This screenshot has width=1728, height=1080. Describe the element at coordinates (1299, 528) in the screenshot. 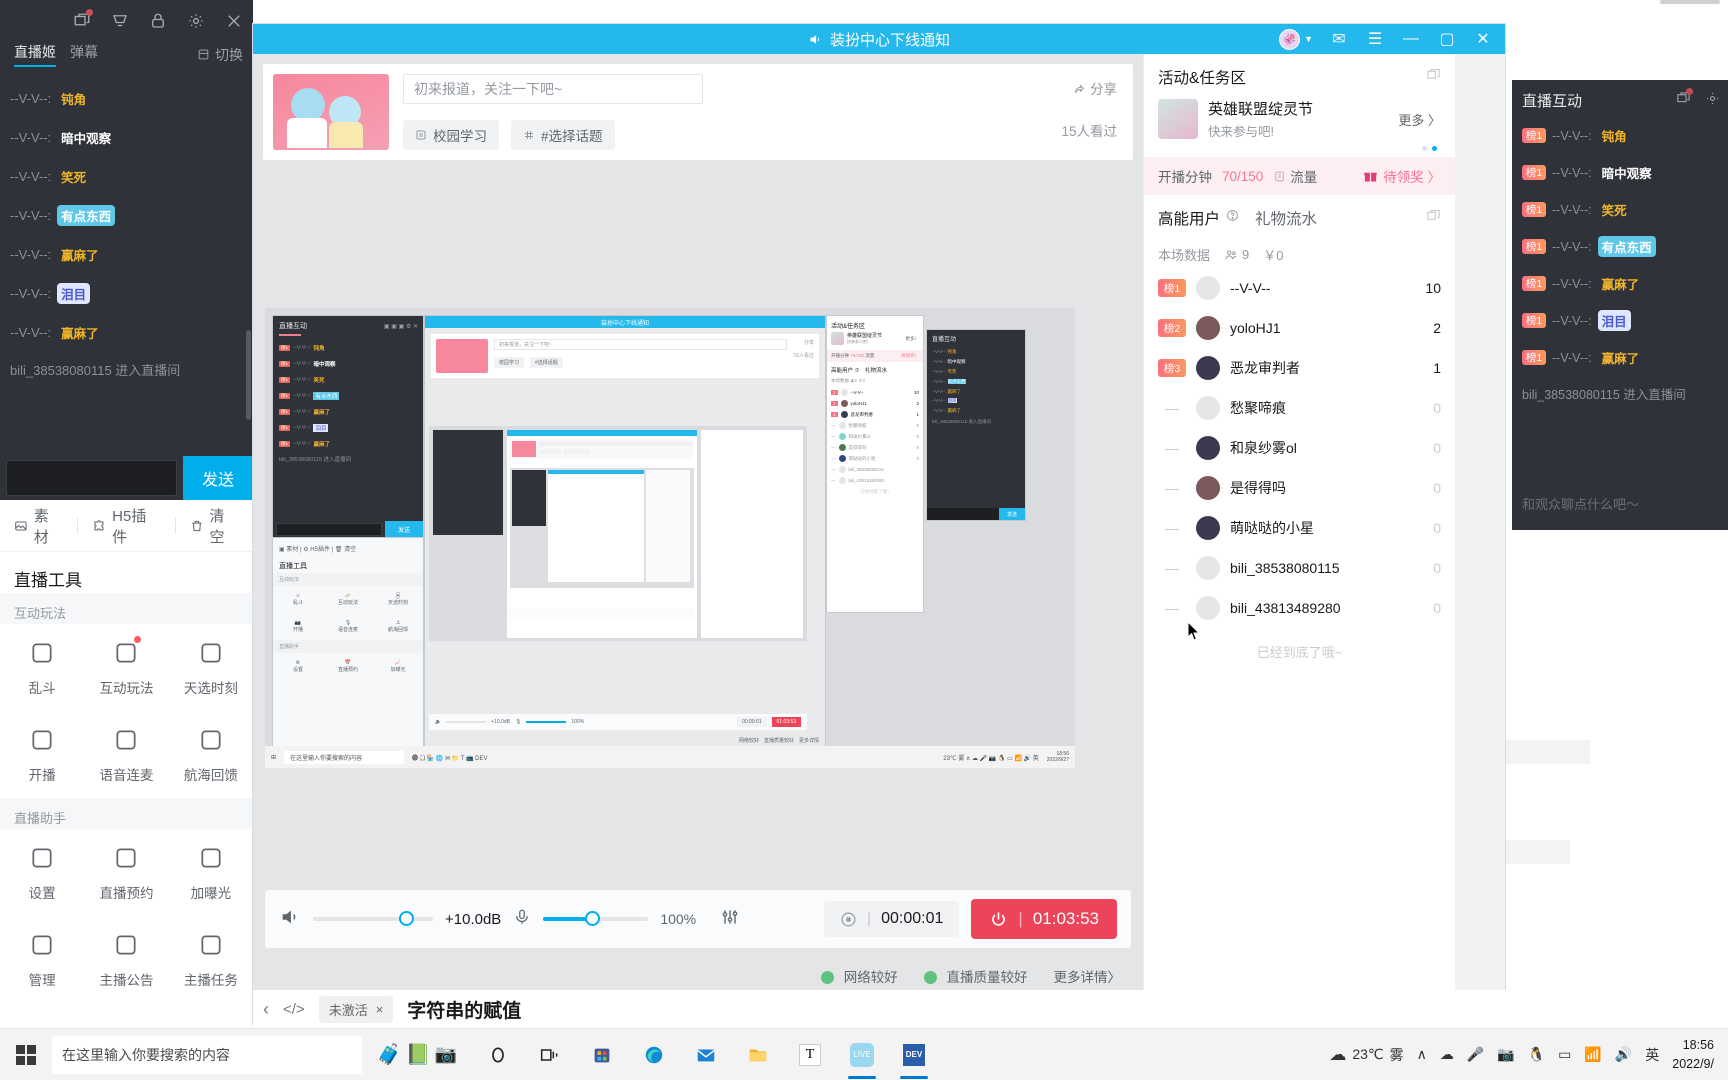

I see `user-rank-row: — 萌哒哒的小星 0` at that location.